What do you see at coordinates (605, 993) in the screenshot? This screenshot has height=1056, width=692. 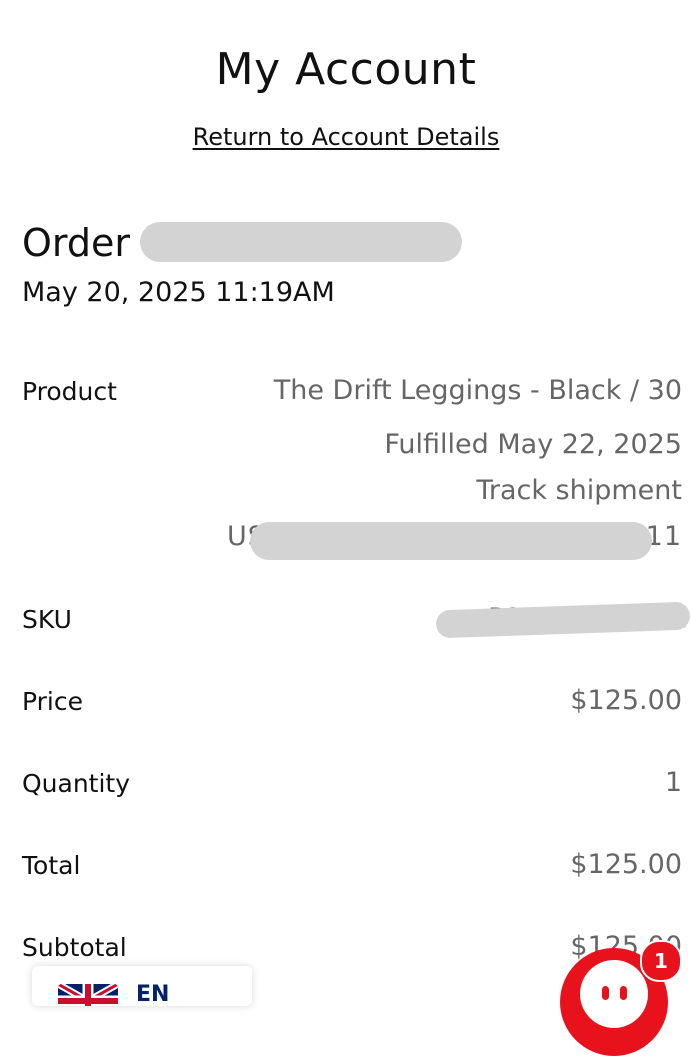 I see `chat-eye-left` at bounding box center [605, 993].